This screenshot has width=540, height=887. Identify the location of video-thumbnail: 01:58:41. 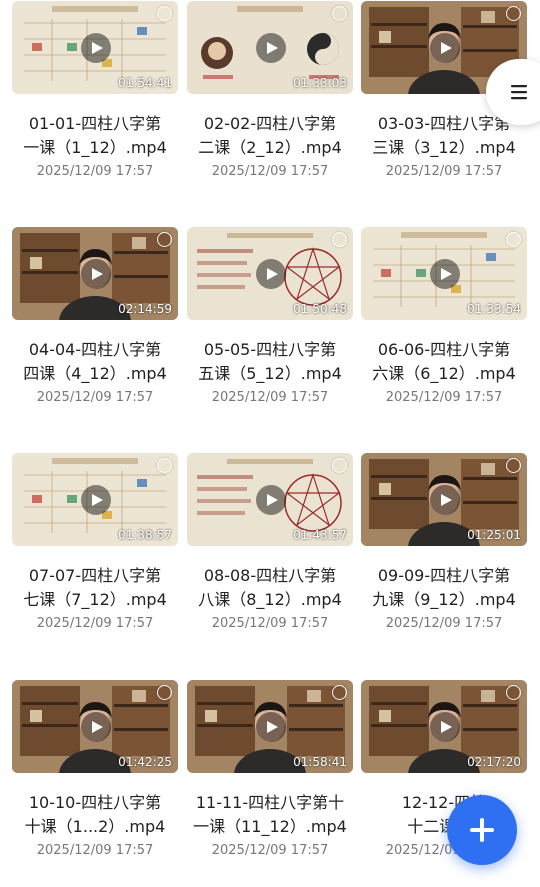
(270, 726).